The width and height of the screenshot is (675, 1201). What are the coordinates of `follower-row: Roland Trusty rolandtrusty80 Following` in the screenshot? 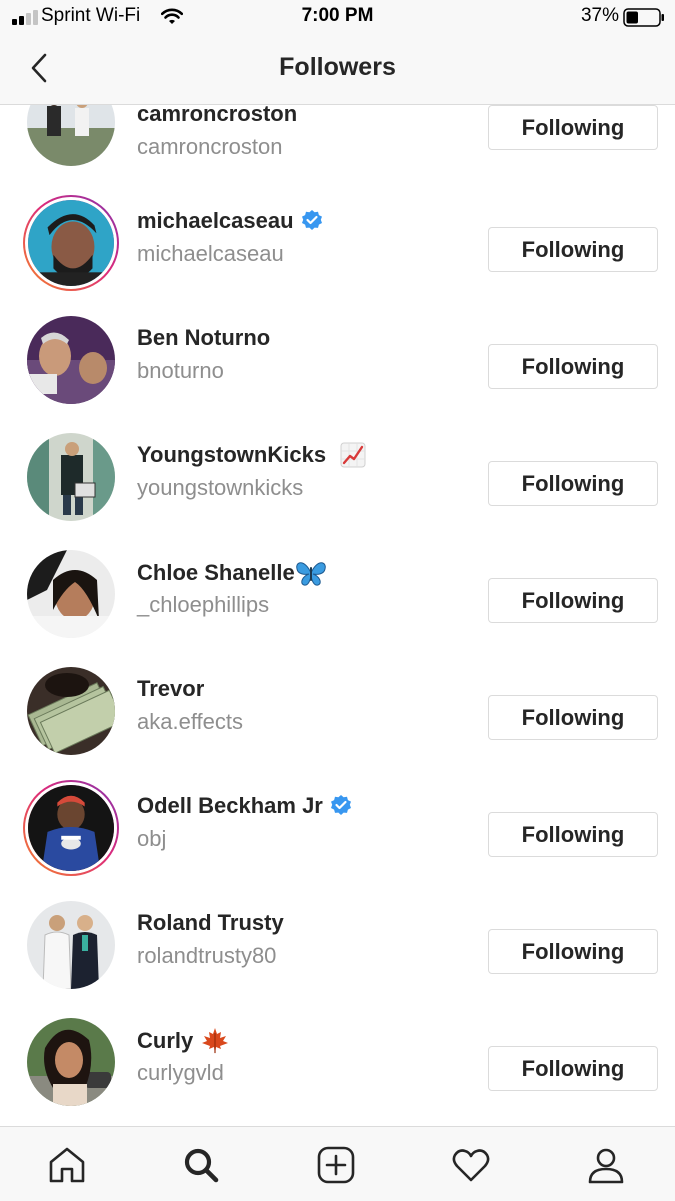 It's located at (337, 957).